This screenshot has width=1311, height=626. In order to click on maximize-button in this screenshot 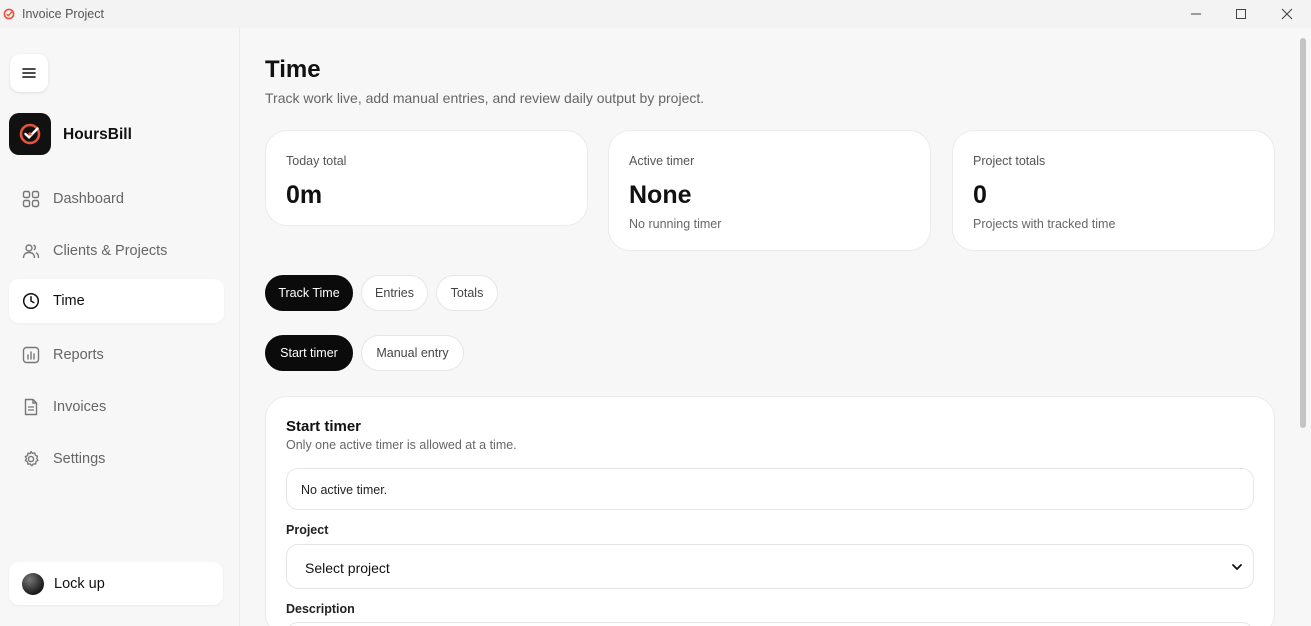, I will do `click(1241, 14)`.